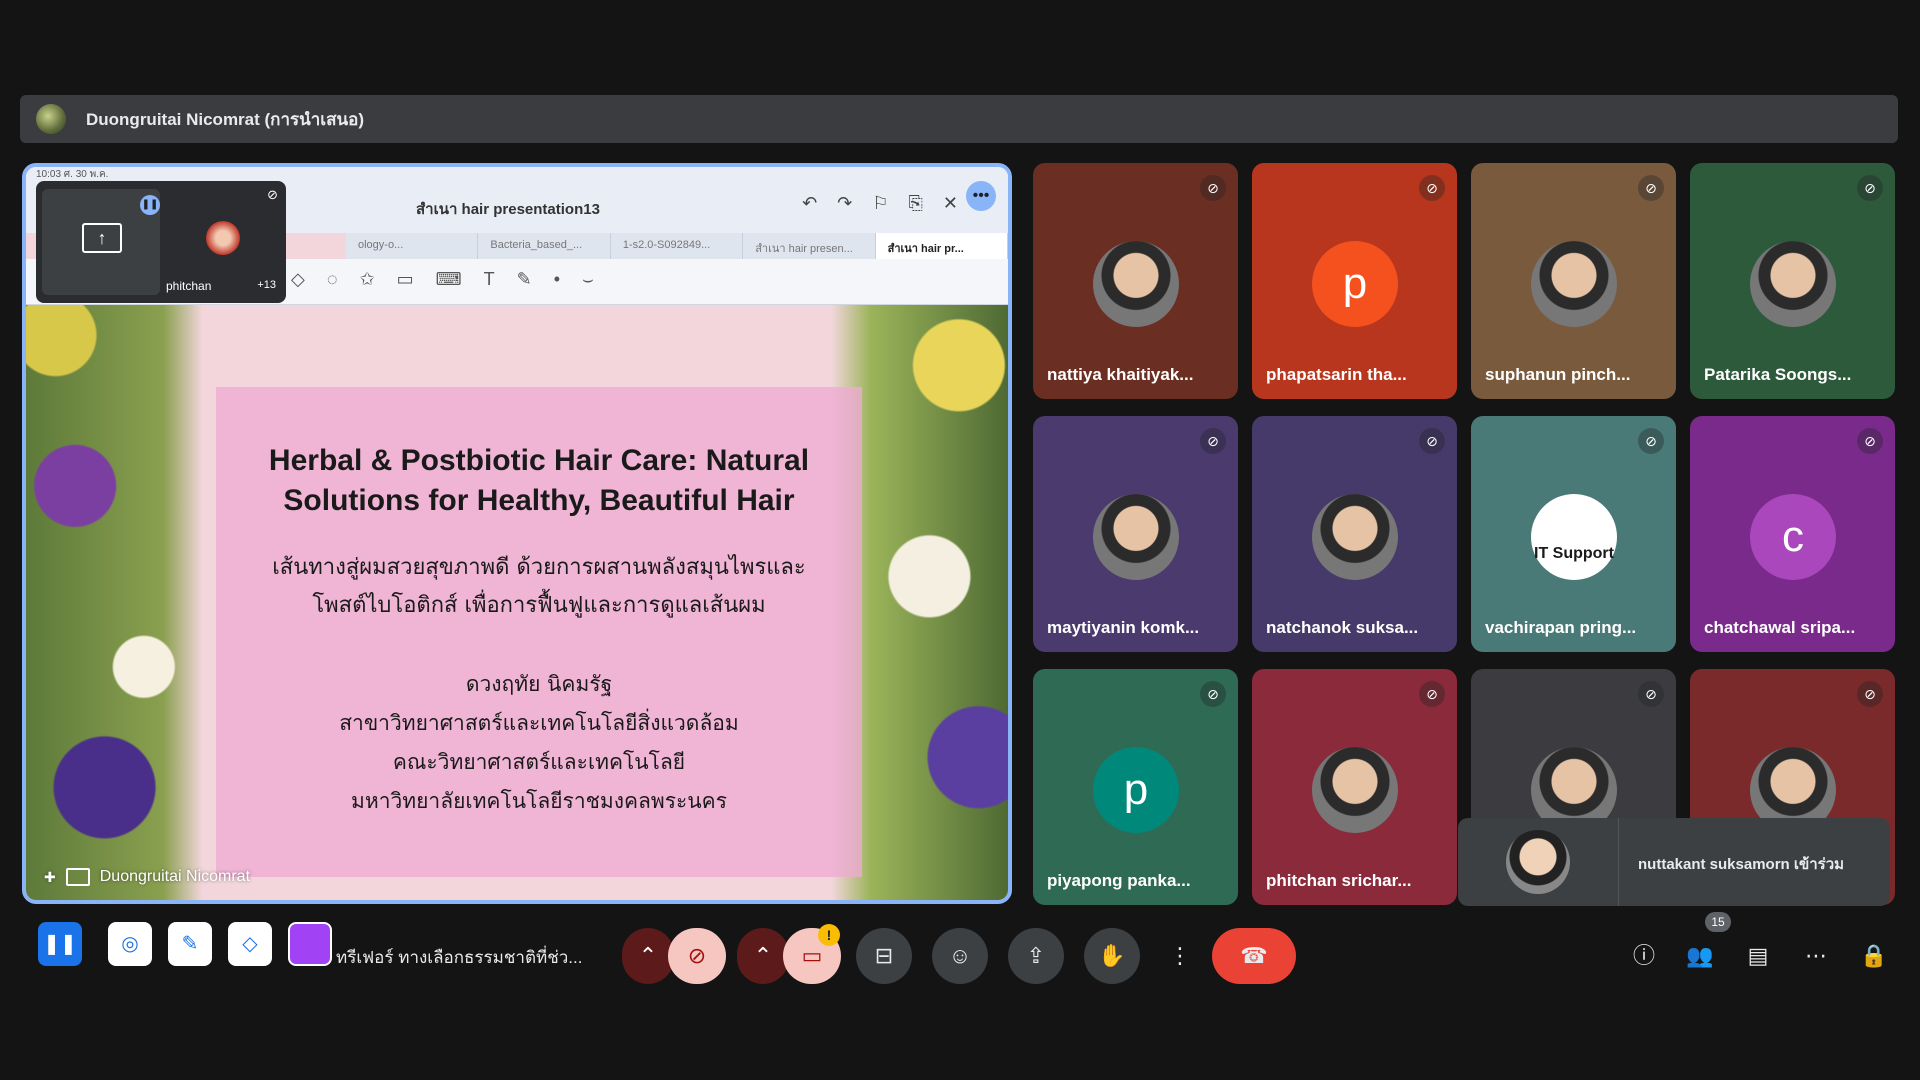 The height and width of the screenshot is (1080, 1920). I want to click on video-options-button: ⌃, so click(763, 956).